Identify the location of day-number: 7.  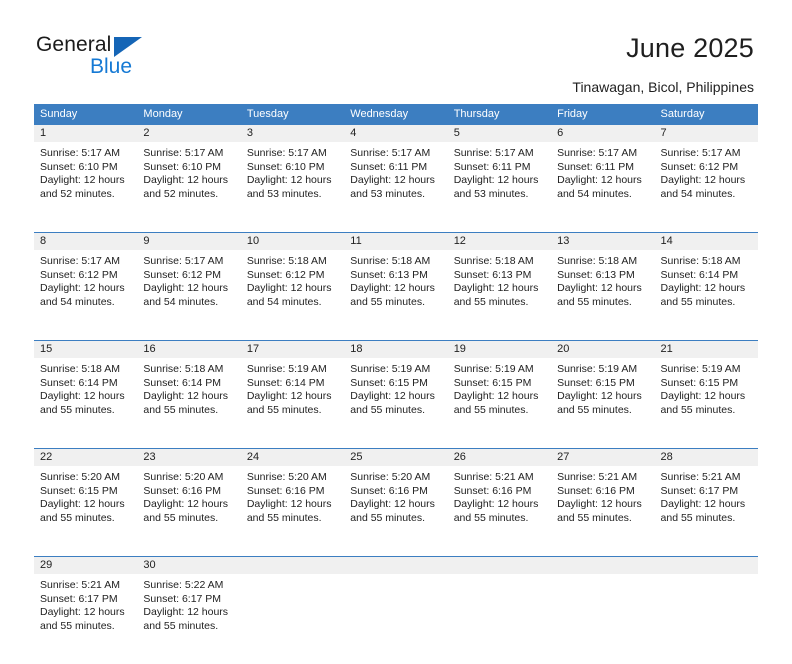
(706, 133).